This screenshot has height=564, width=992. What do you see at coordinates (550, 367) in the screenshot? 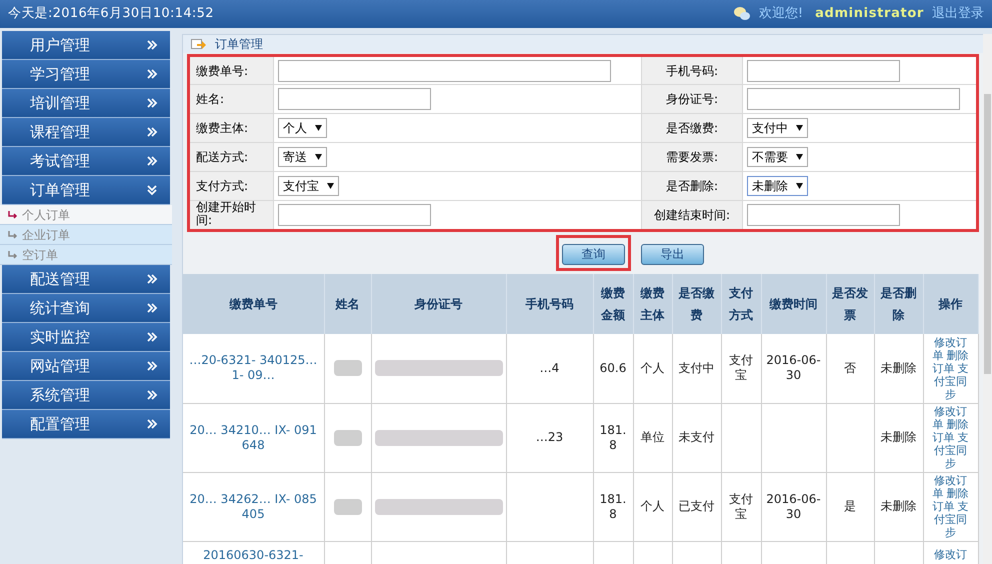
I see `table-cell-text: …4` at bounding box center [550, 367].